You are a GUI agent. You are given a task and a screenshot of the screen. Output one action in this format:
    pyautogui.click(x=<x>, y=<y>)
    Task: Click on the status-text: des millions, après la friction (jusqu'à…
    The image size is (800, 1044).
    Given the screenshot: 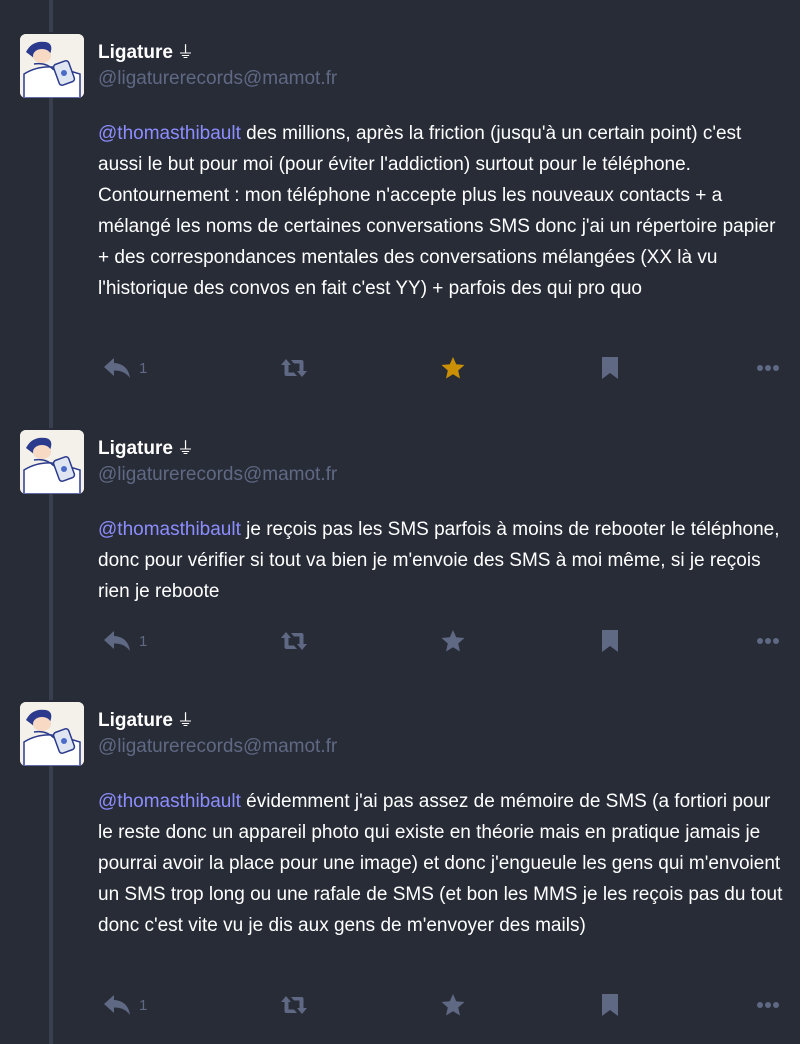 What is the action you would take?
    pyautogui.click(x=437, y=211)
    